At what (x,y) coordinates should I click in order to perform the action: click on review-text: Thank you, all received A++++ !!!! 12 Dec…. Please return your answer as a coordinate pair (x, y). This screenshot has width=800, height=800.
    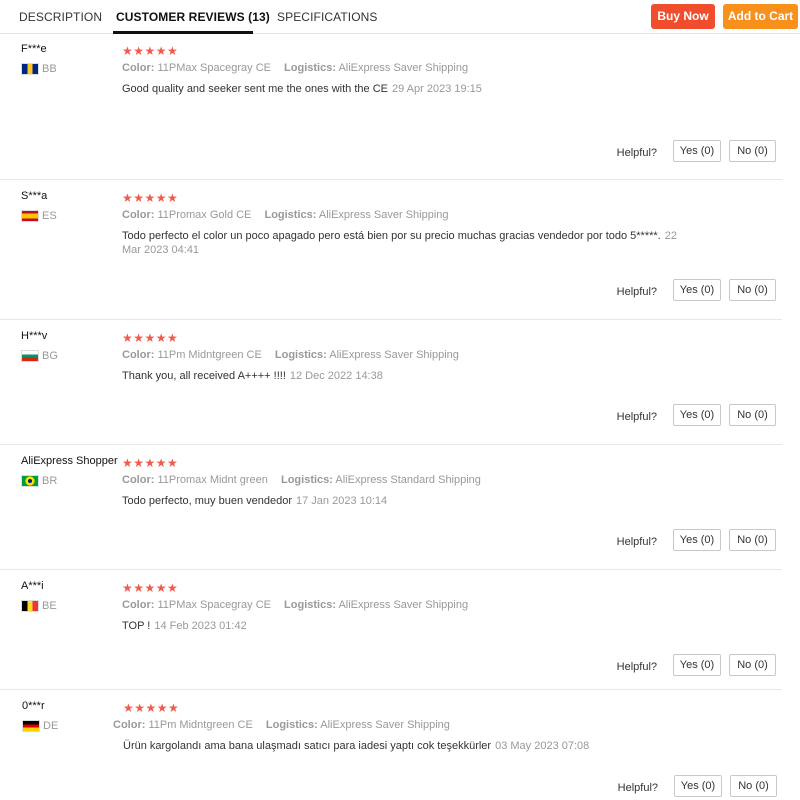
    Looking at the image, I should click on (412, 376).